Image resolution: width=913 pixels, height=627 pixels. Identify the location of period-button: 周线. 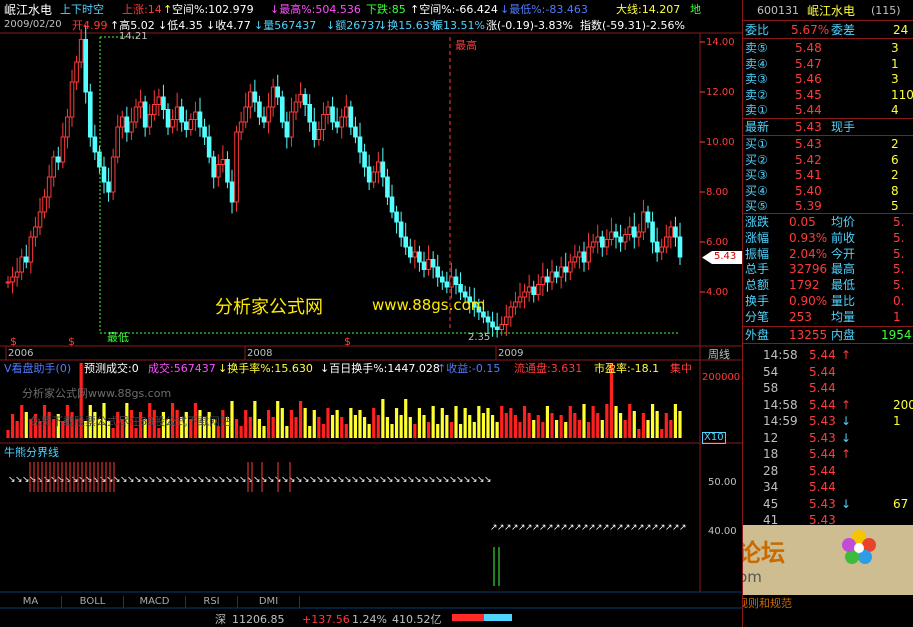
(719, 354).